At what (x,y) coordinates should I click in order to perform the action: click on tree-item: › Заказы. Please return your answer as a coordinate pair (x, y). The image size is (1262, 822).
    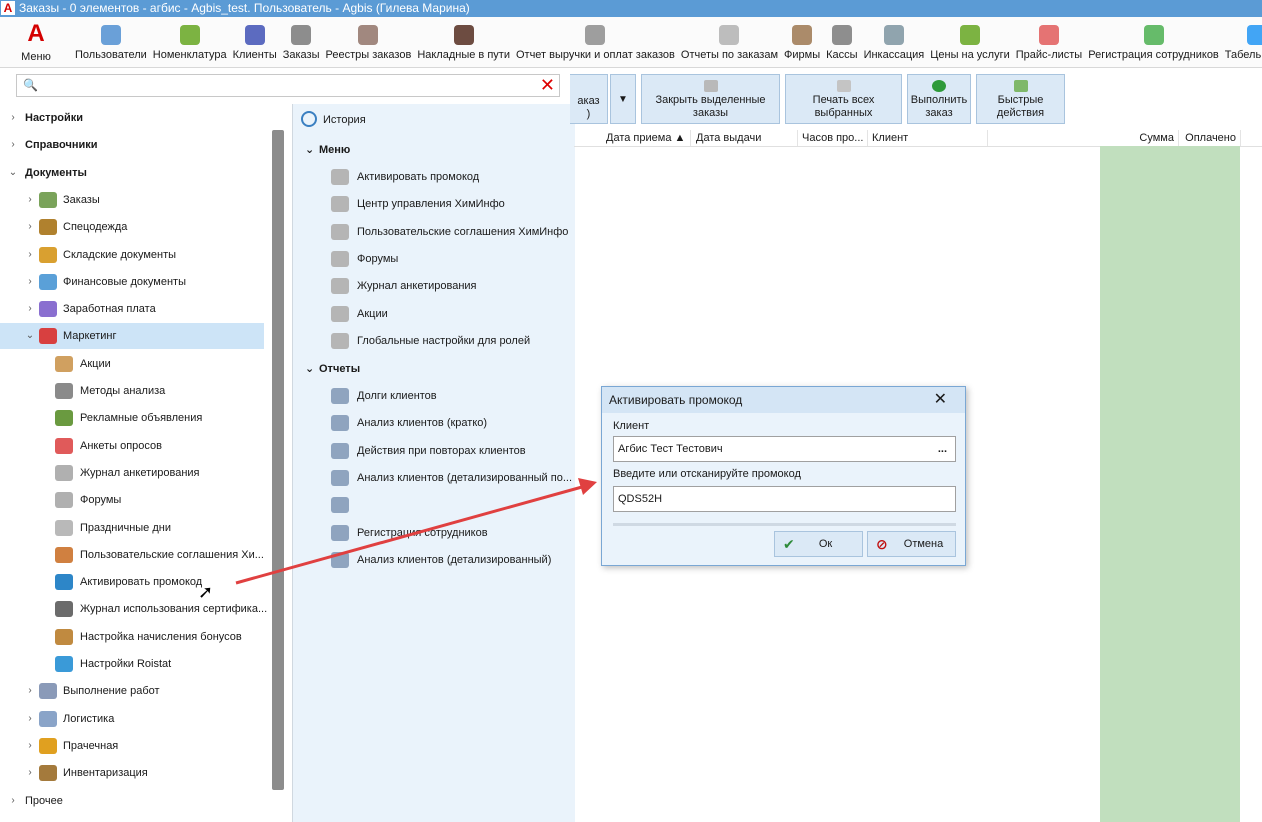
    Looking at the image, I should click on (132, 200).